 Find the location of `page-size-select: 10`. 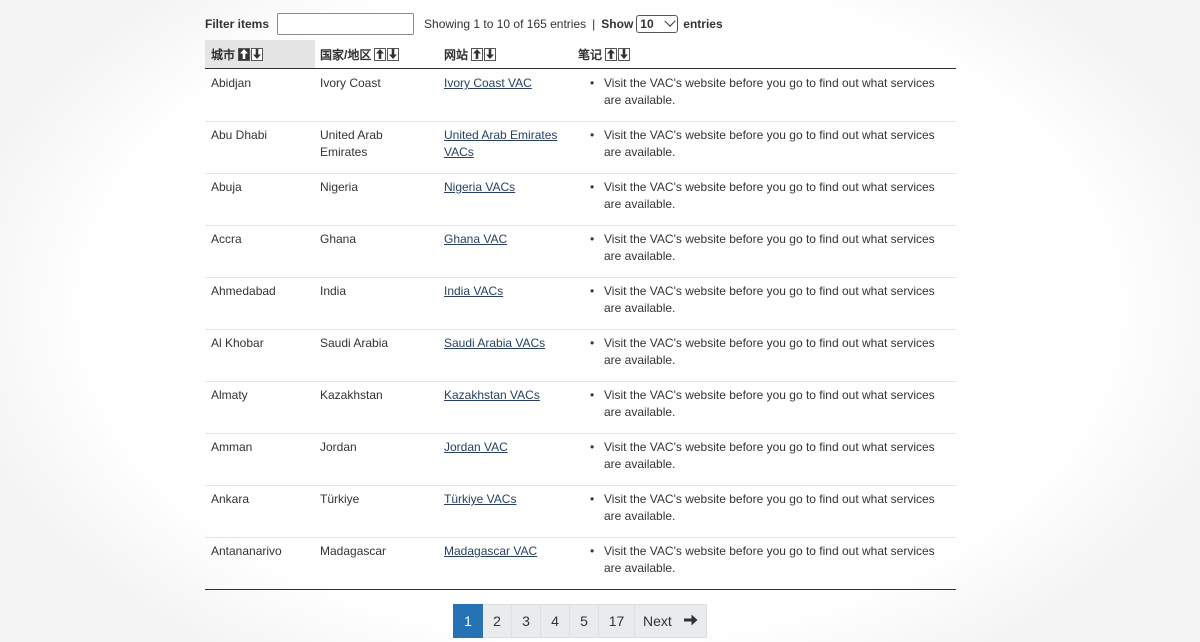

page-size-select: 10 is located at coordinates (657, 24).